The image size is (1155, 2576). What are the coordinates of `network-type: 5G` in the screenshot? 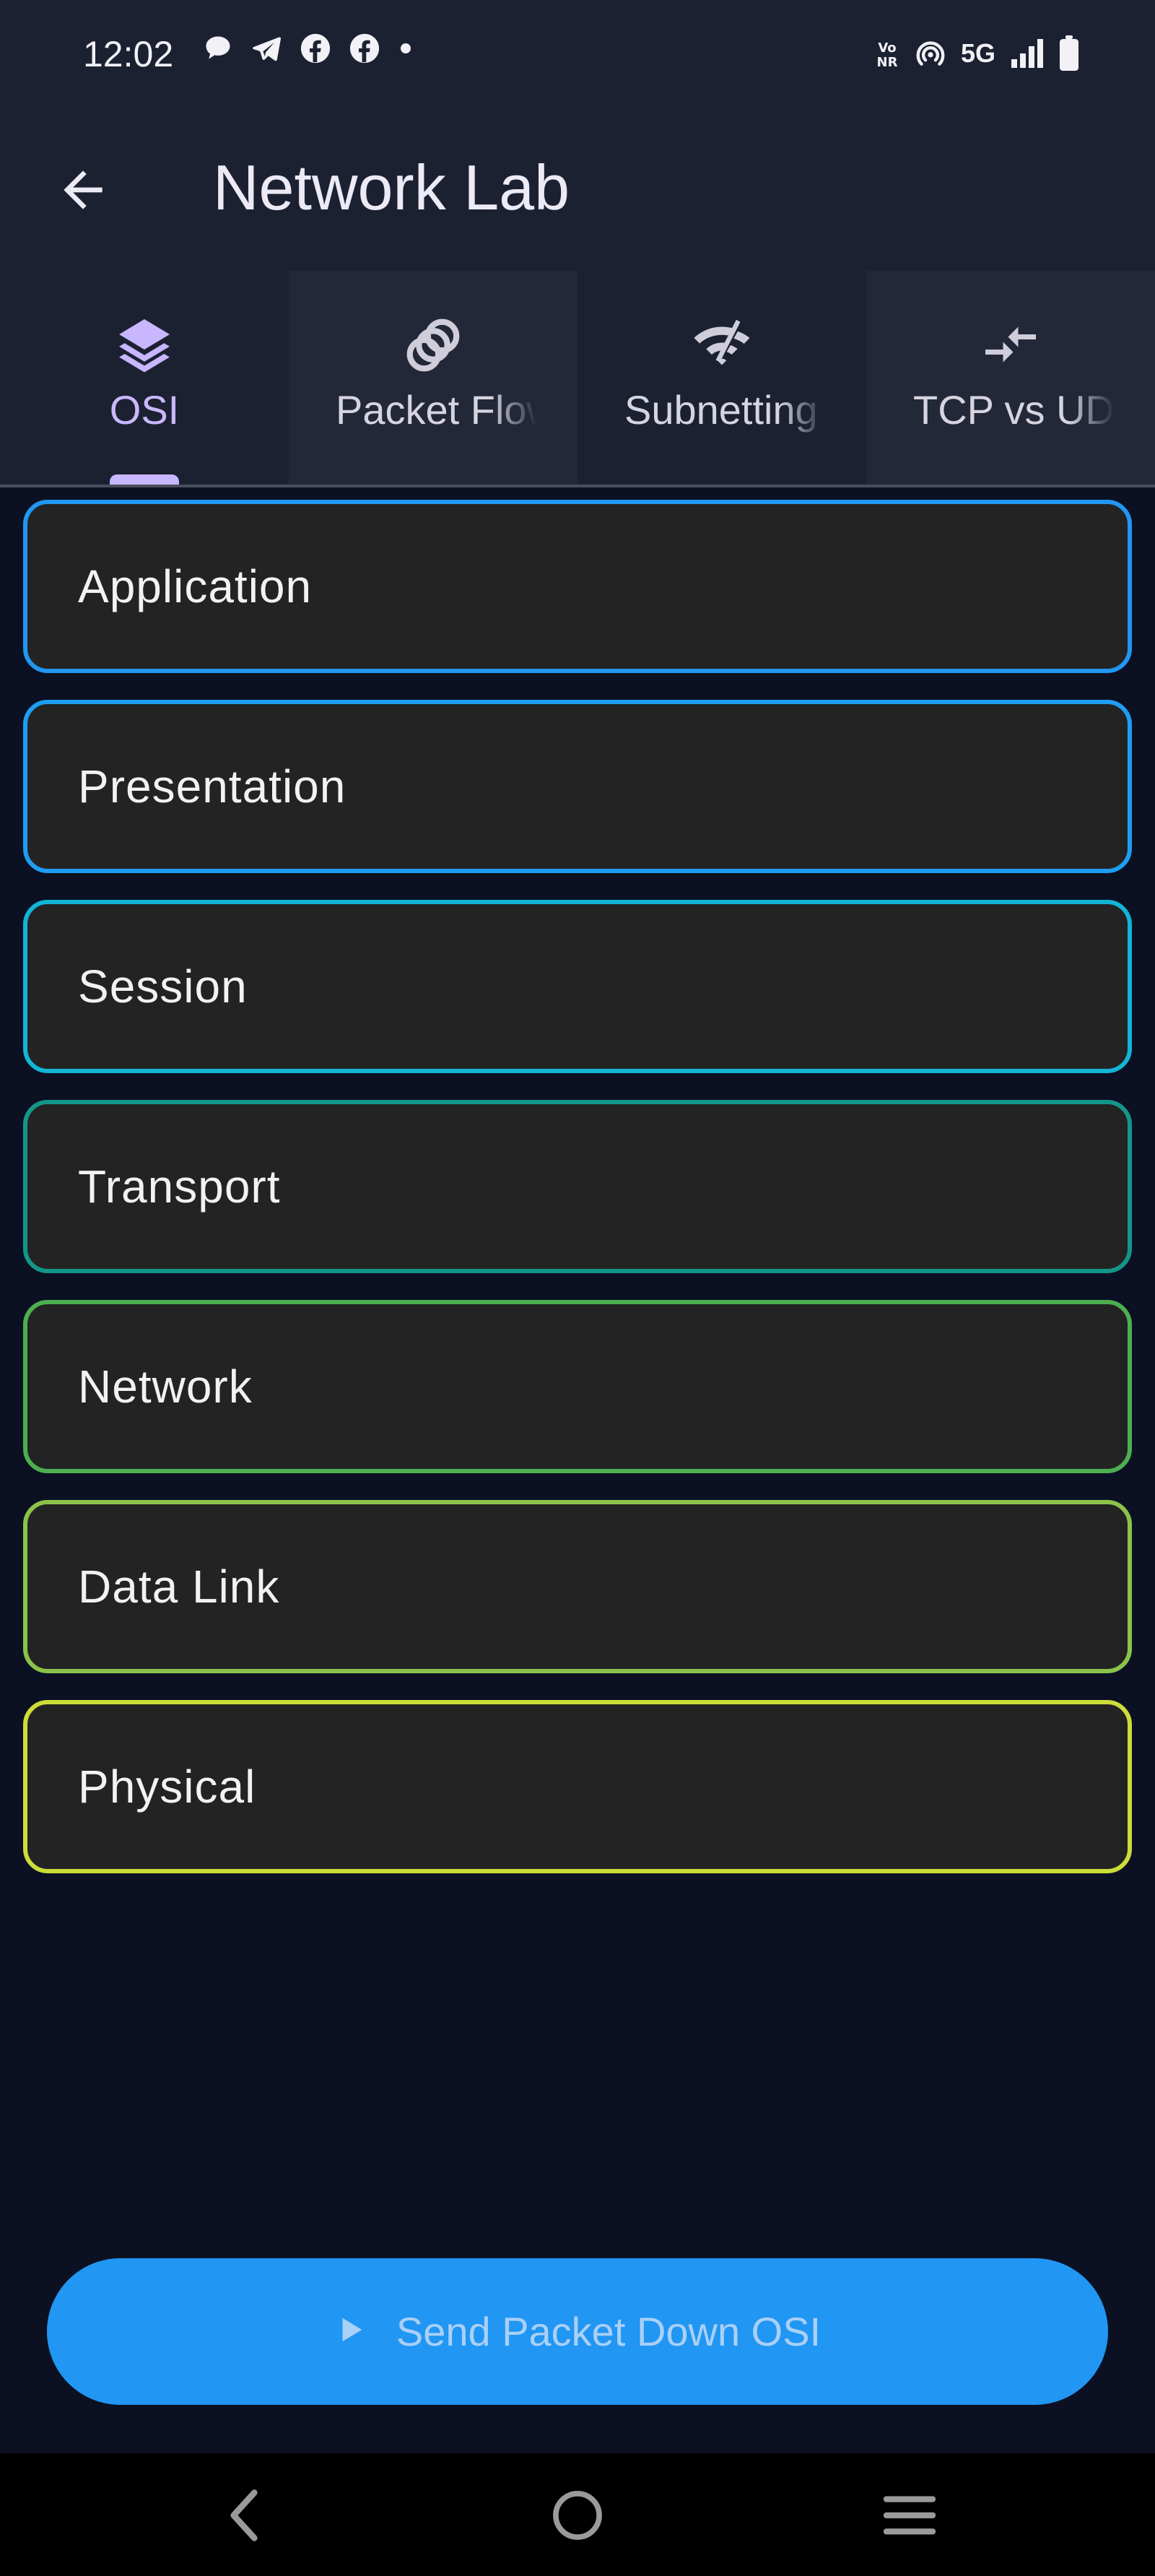 It's located at (977, 53).